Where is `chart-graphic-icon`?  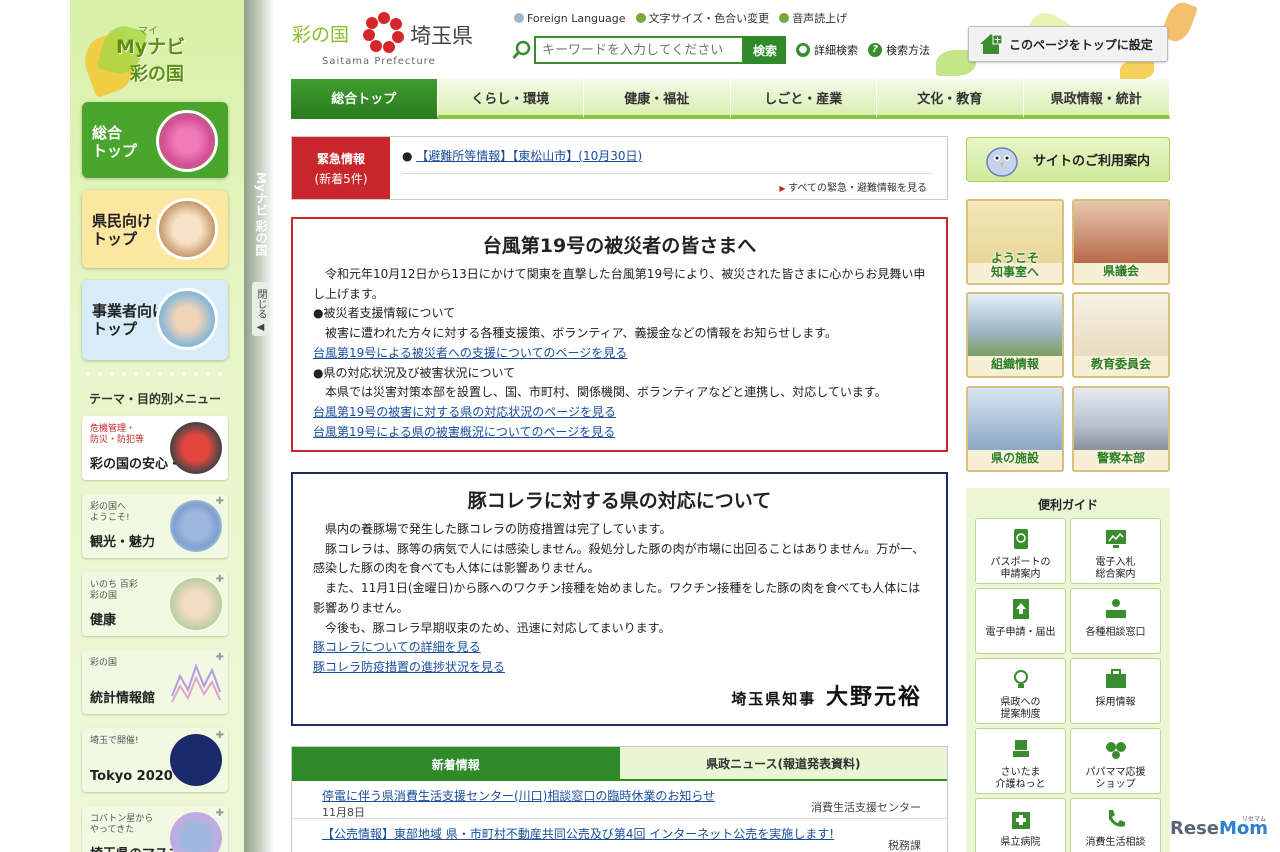
chart-graphic-icon is located at coordinates (196, 683).